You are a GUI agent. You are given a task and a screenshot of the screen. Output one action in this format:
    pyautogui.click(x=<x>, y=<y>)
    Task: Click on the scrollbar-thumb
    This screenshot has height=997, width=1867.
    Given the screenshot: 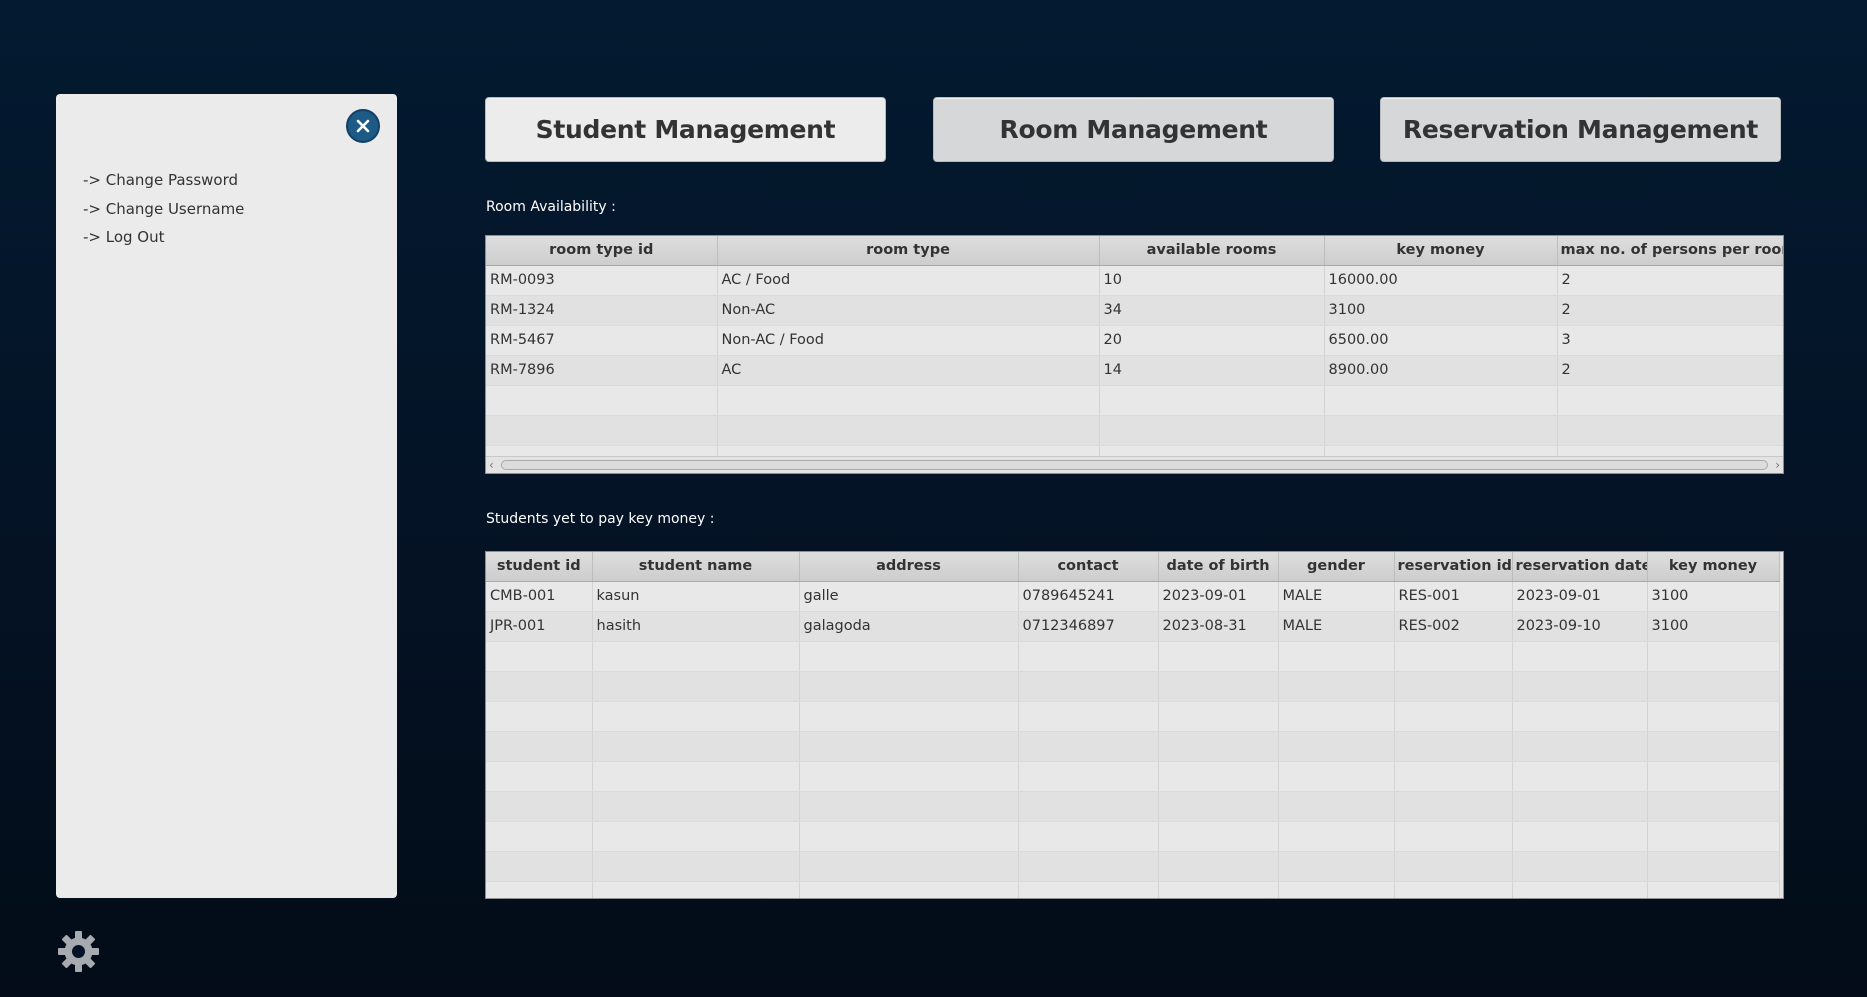 What is the action you would take?
    pyautogui.click(x=1134, y=465)
    